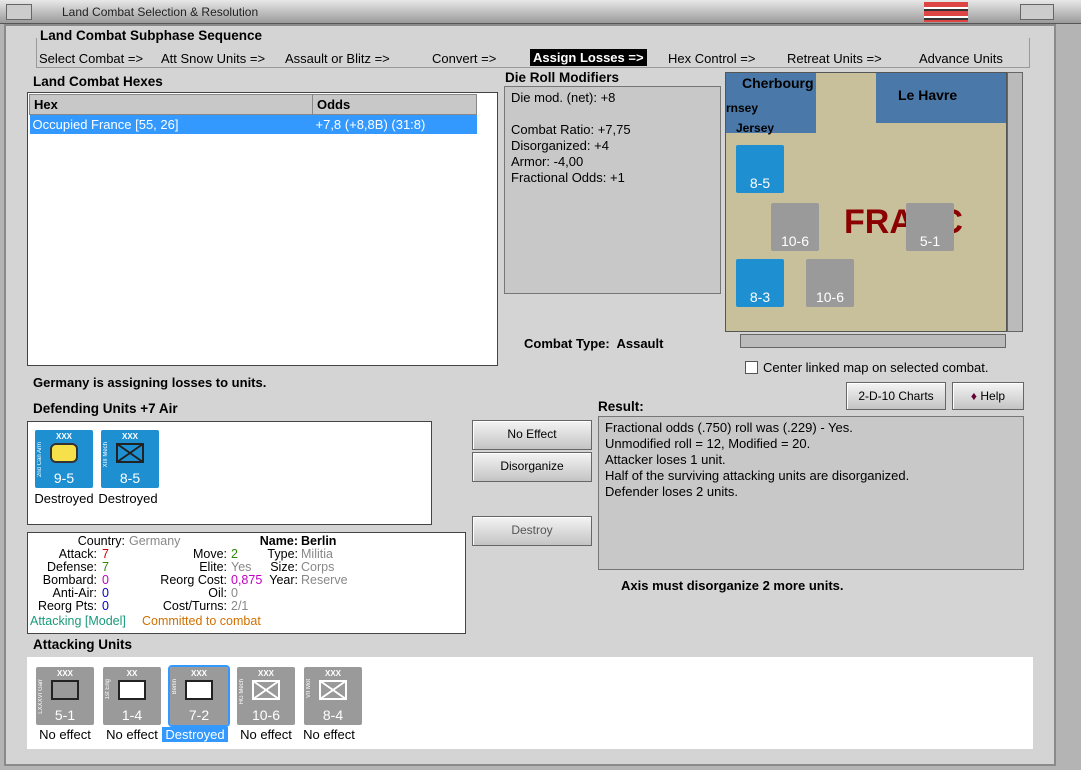 This screenshot has height=770, width=1081. What do you see at coordinates (240, 606) in the screenshot?
I see `info-cost: 2/1` at bounding box center [240, 606].